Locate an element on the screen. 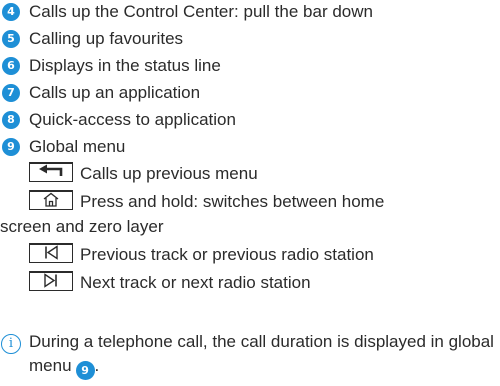 This screenshot has height=386, width=500. home-icon is located at coordinates (51, 200).